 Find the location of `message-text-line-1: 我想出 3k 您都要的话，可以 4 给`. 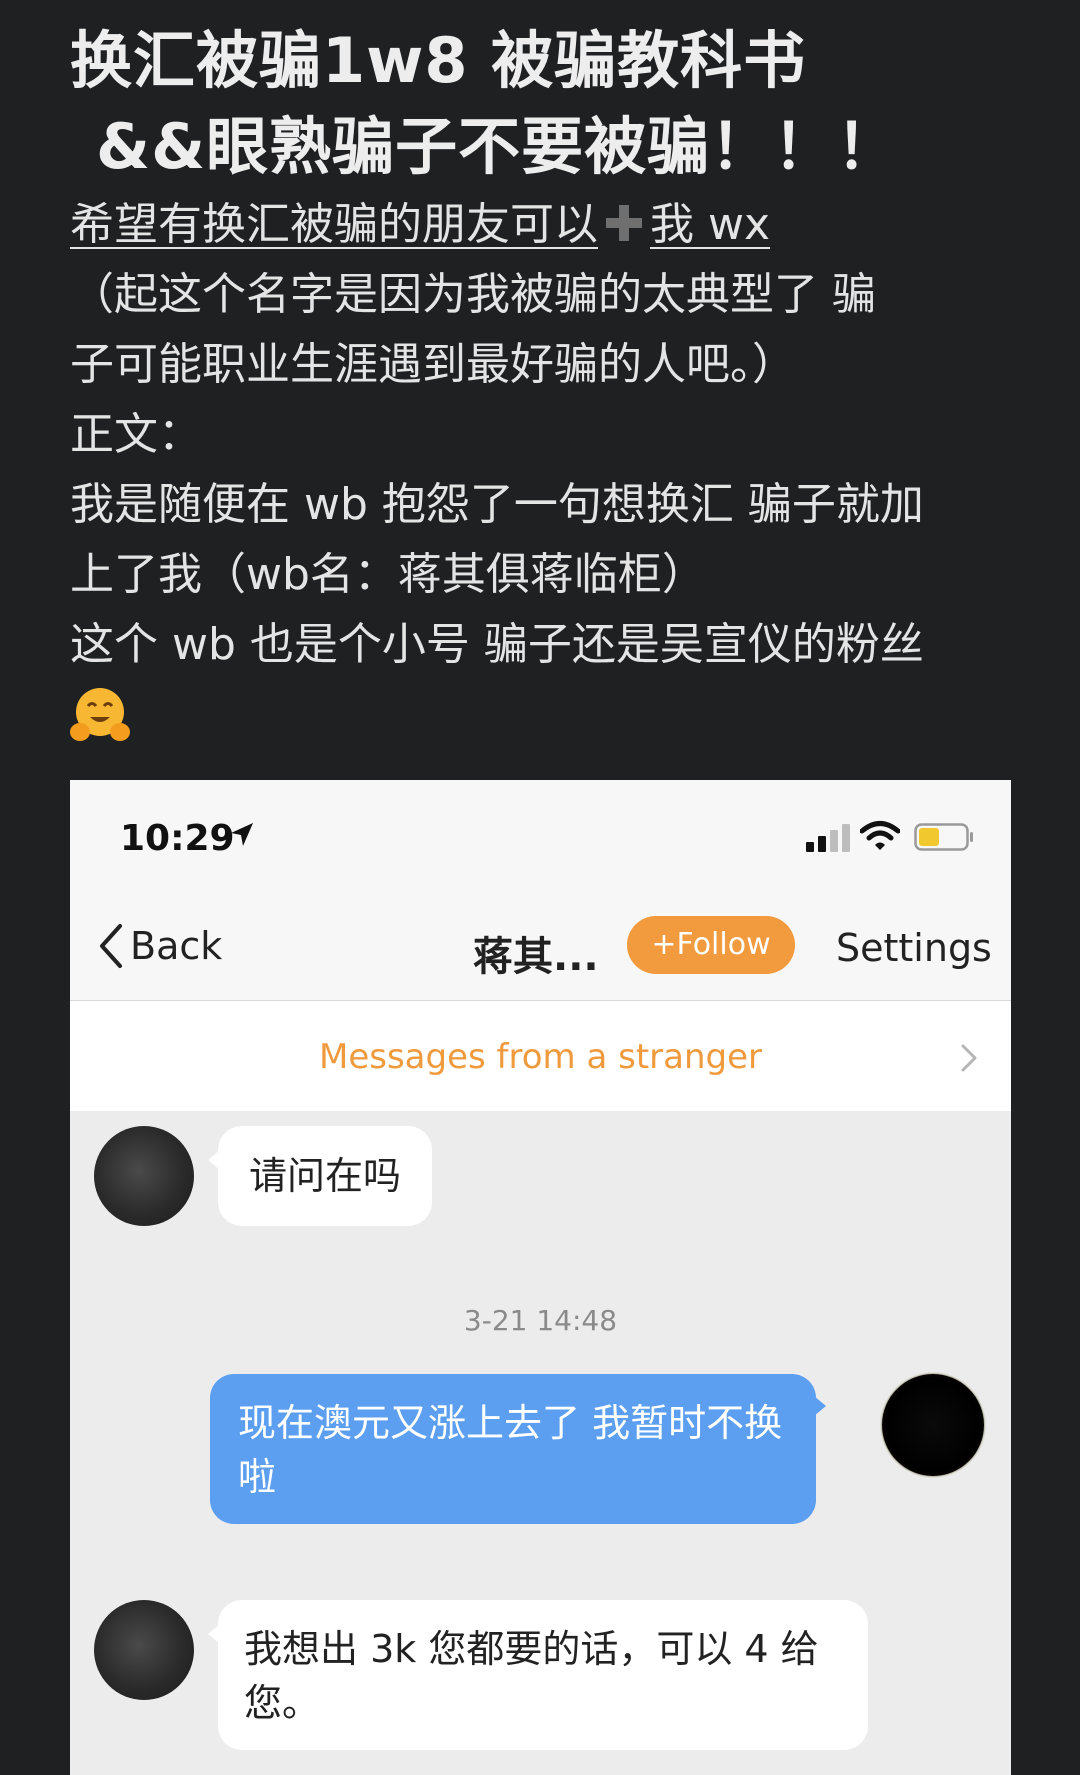

message-text-line-1: 我想出 3k 您都要的话，可以 4 给 is located at coordinates (531, 1649).